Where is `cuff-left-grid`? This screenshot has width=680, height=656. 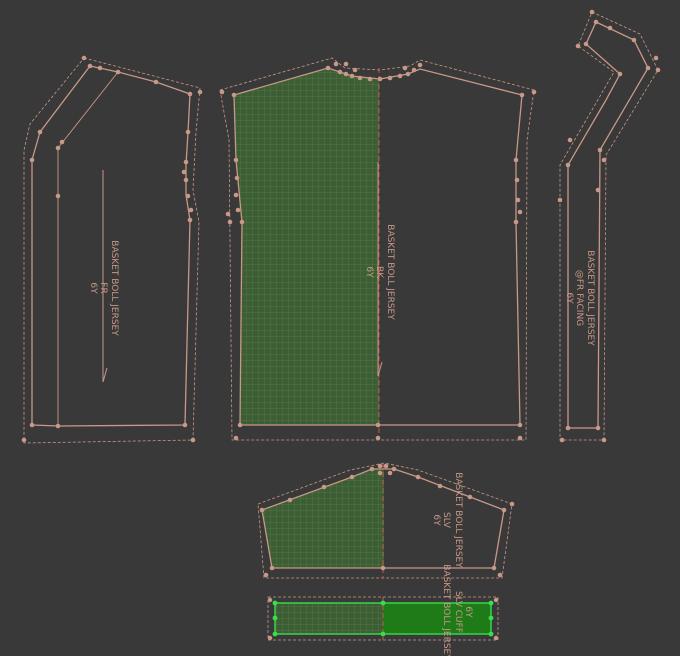
cuff-left-grid is located at coordinates (329, 618).